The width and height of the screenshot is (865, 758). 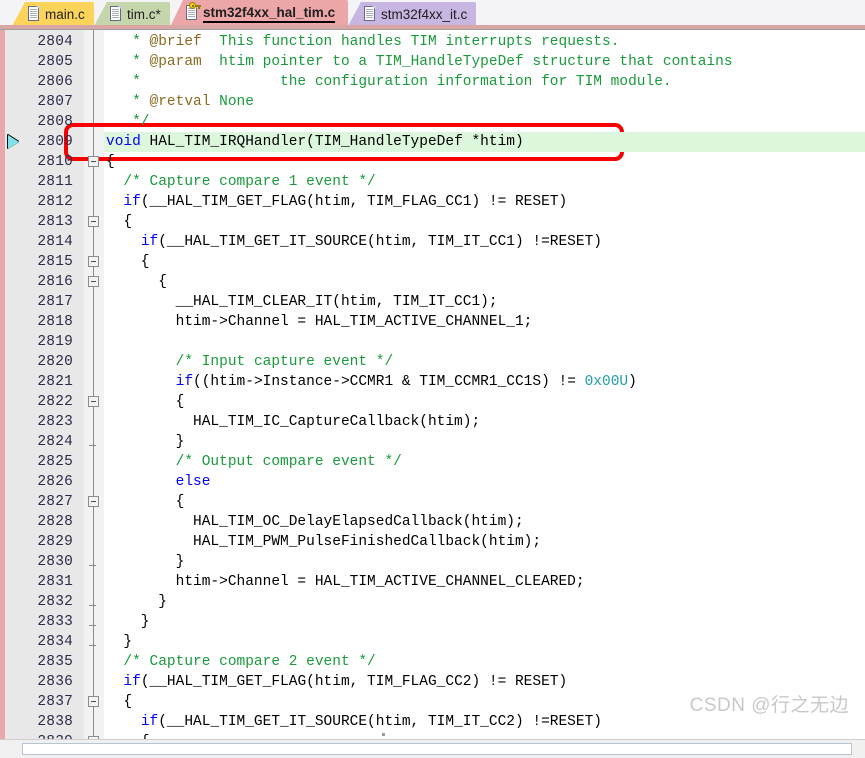 I want to click on code-token: HAL_TIM_PWM_PulseFinishedCallback(htim);, so click(x=324, y=542).